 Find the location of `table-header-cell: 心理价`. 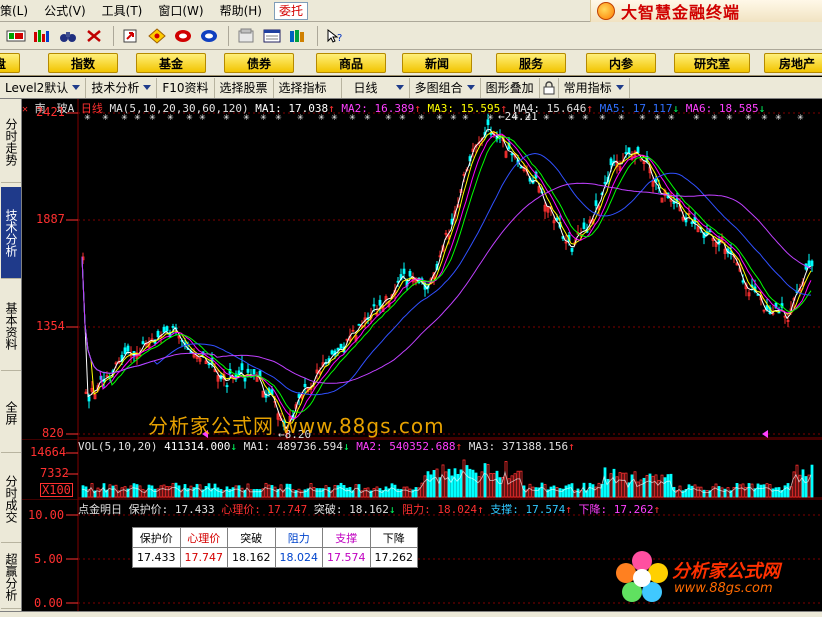

table-header-cell: 心理价 is located at coordinates (203, 537).